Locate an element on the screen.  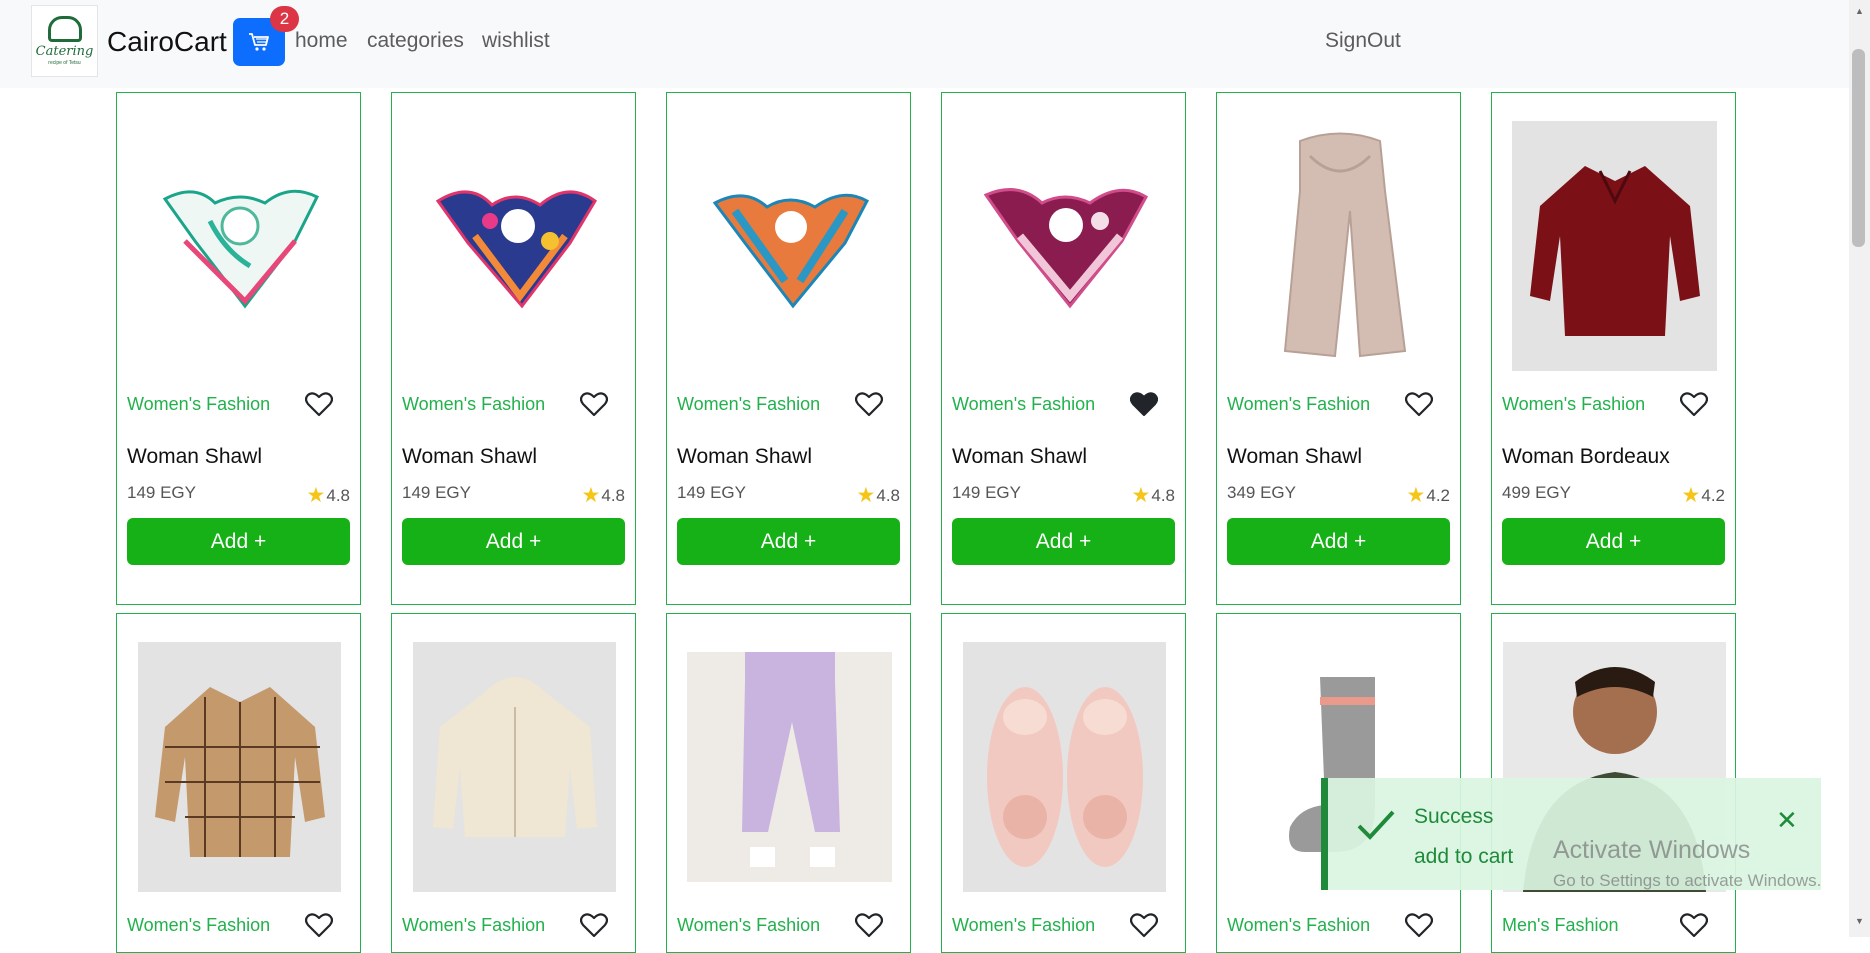
brand-name: CairoCart is located at coordinates (167, 42).